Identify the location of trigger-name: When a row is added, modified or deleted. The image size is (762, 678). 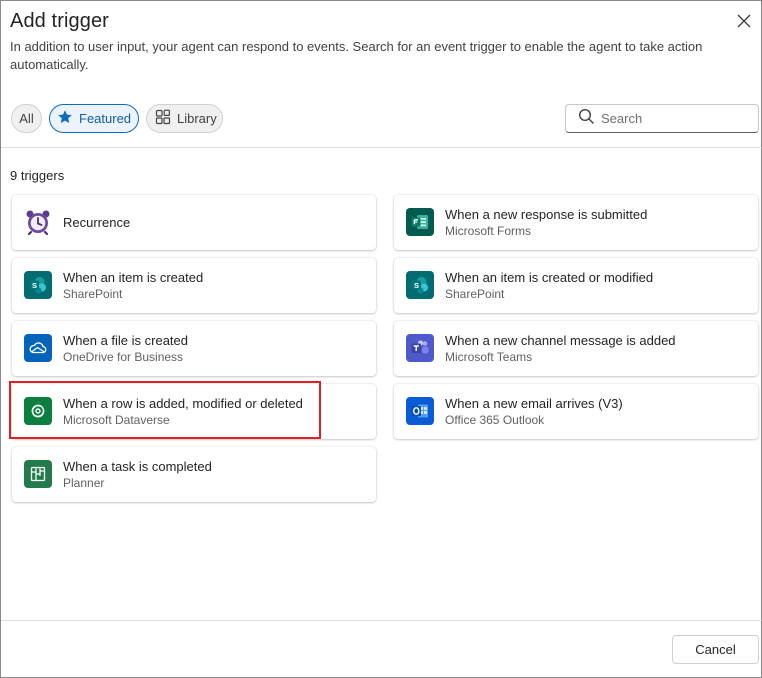
(183, 403).